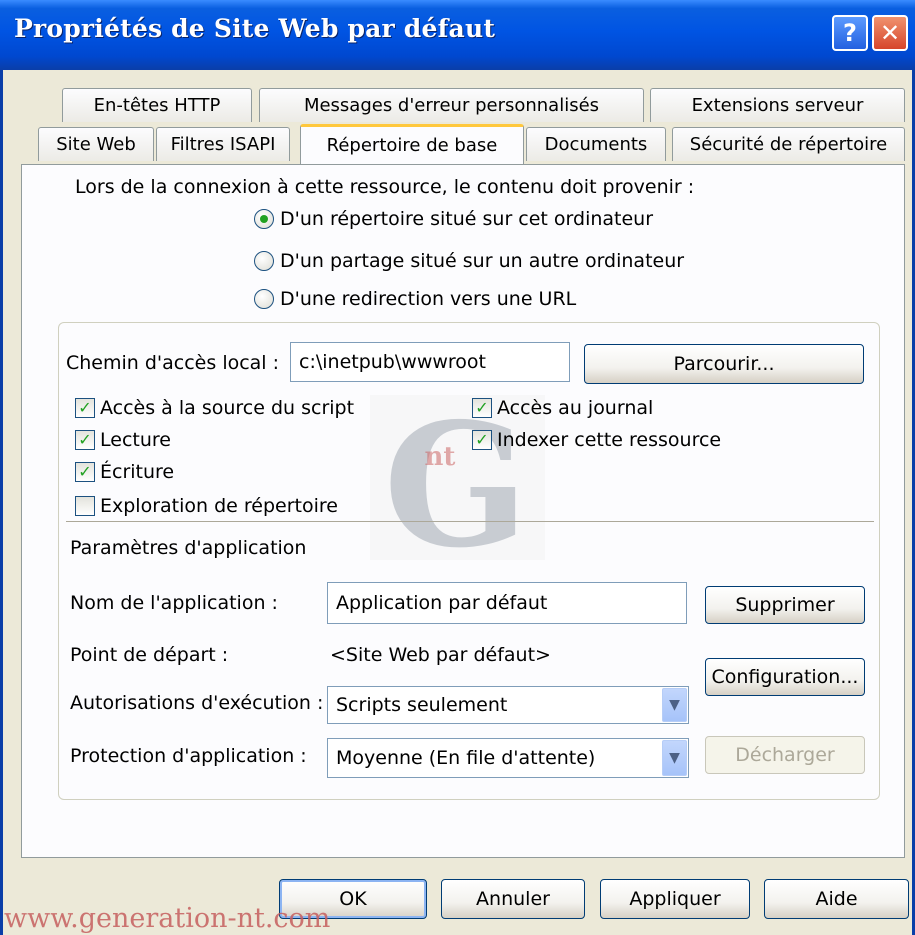 The image size is (915, 935). I want to click on checkbox-index-resource: ✓ Indexer cette ressource, so click(596, 440).